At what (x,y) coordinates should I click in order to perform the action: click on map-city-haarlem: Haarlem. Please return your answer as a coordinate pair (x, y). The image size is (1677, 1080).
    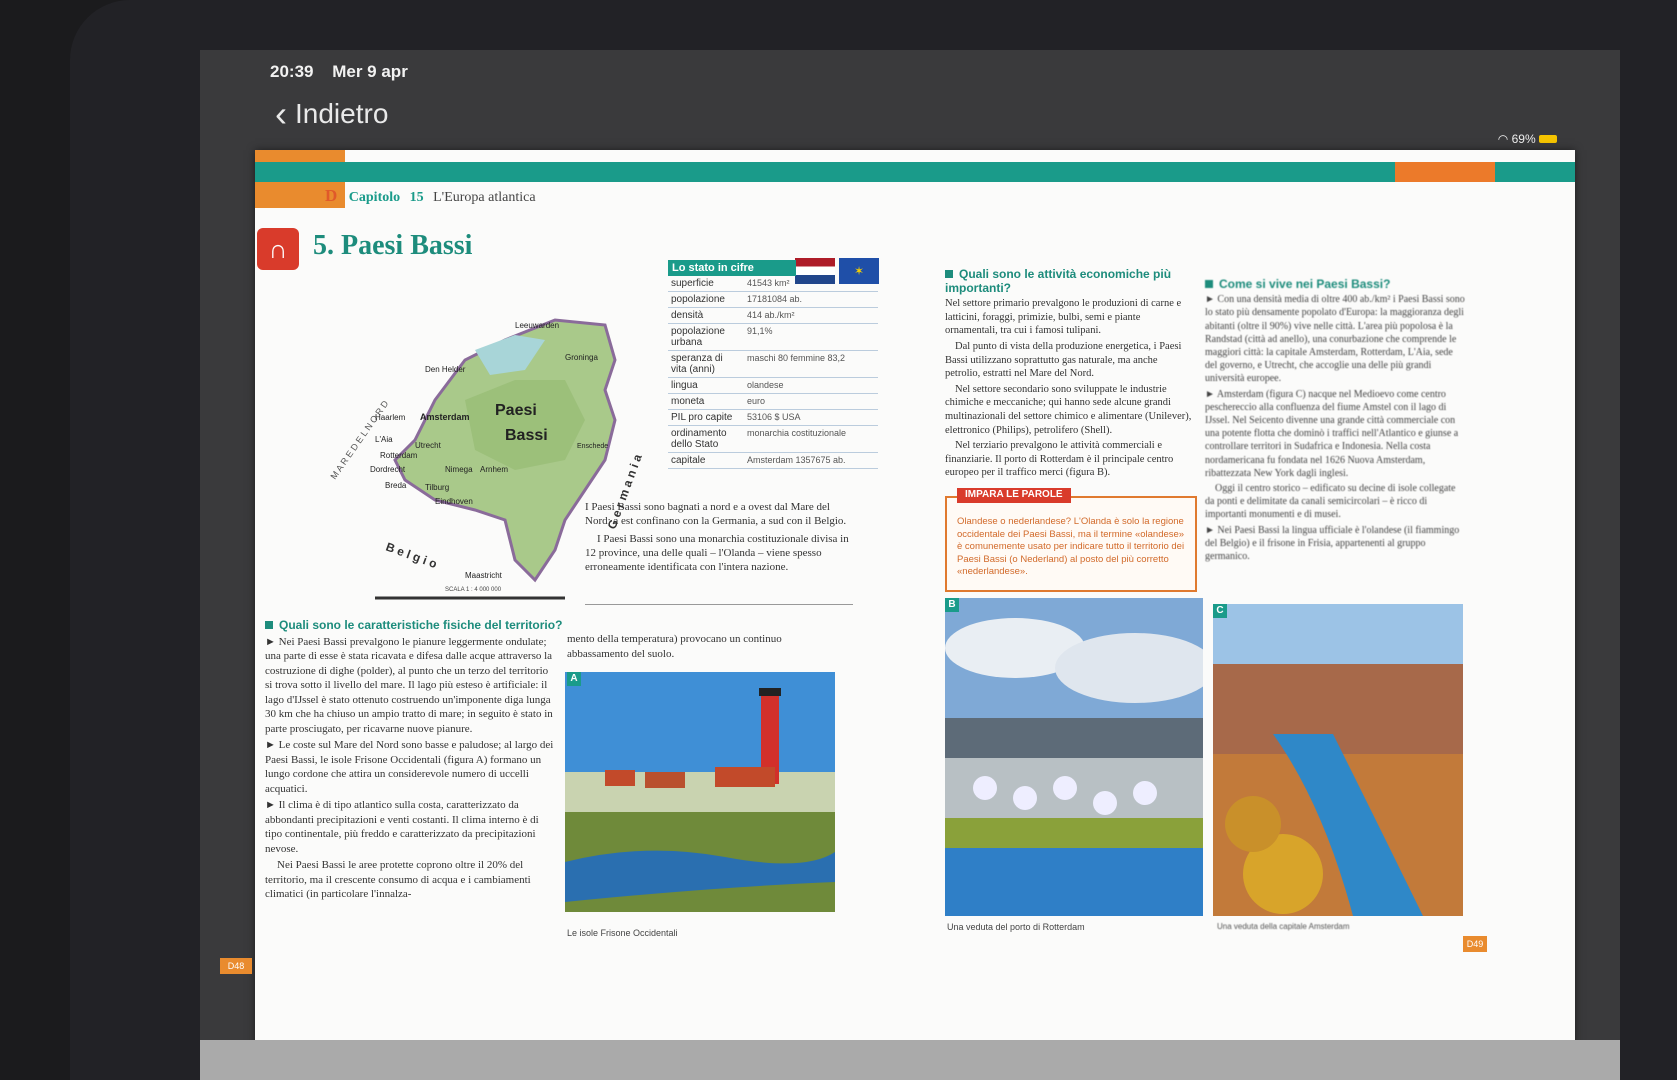
    Looking at the image, I should click on (390, 417).